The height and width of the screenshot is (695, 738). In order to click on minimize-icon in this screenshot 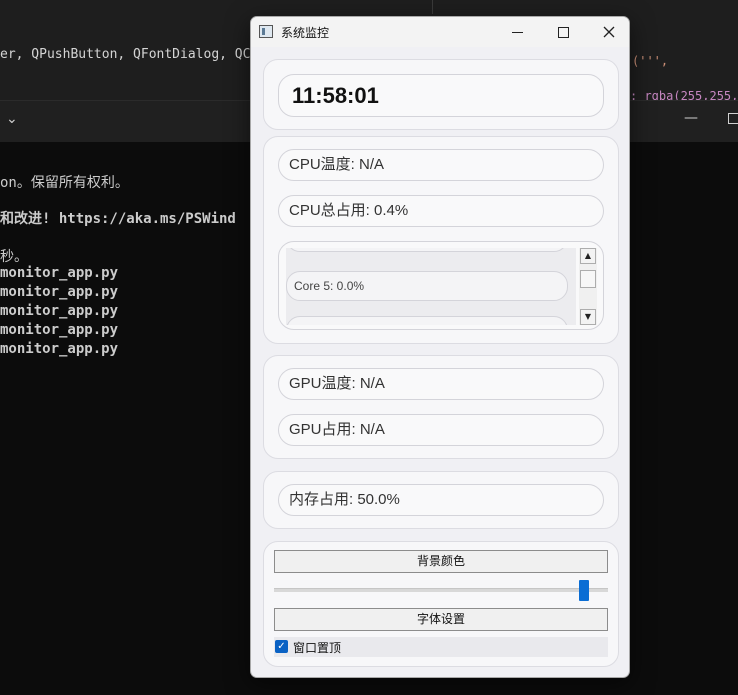, I will do `click(517, 32)`.